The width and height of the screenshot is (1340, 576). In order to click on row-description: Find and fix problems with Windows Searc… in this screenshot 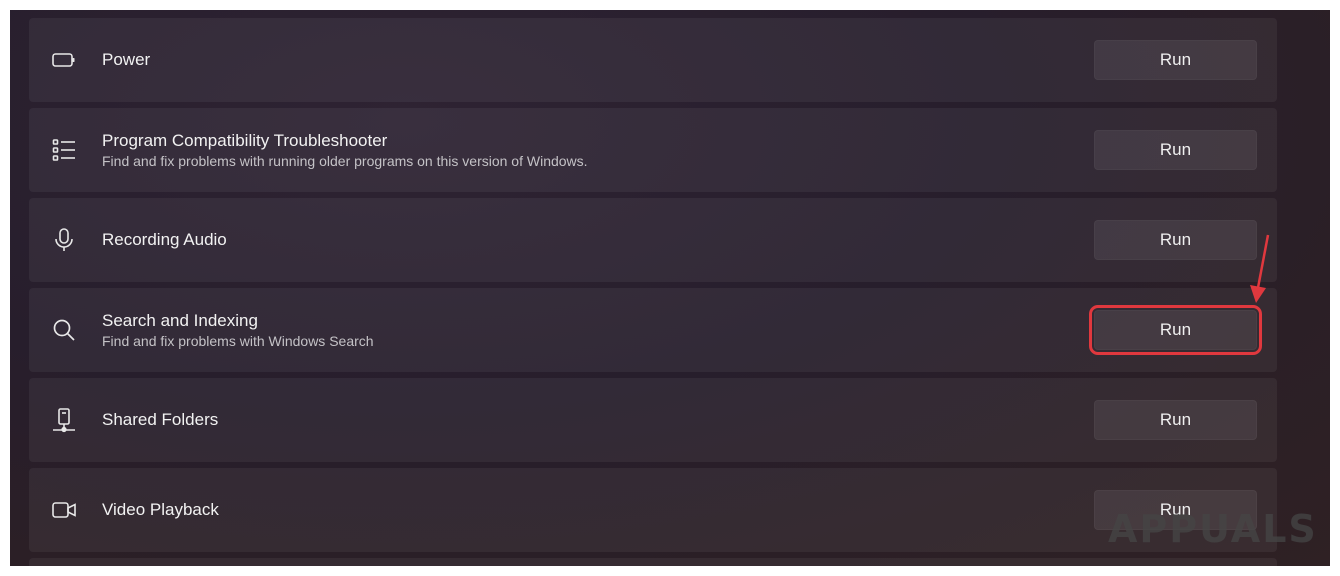, I will do `click(238, 341)`.